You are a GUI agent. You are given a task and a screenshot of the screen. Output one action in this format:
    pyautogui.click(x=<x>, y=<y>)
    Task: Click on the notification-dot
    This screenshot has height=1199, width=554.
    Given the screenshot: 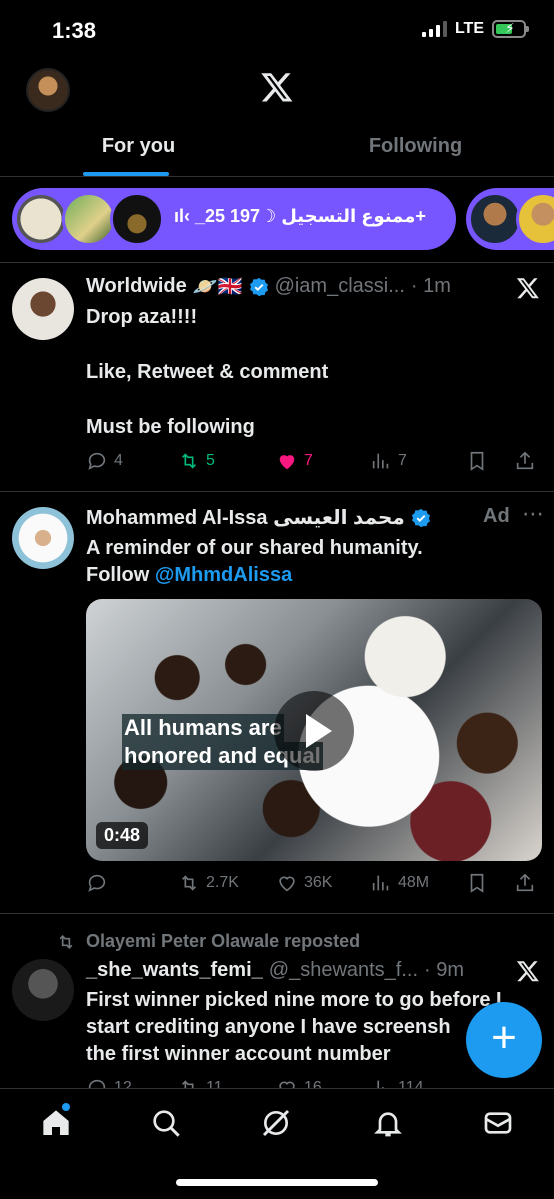 What is the action you would take?
    pyautogui.click(x=66, y=1107)
    